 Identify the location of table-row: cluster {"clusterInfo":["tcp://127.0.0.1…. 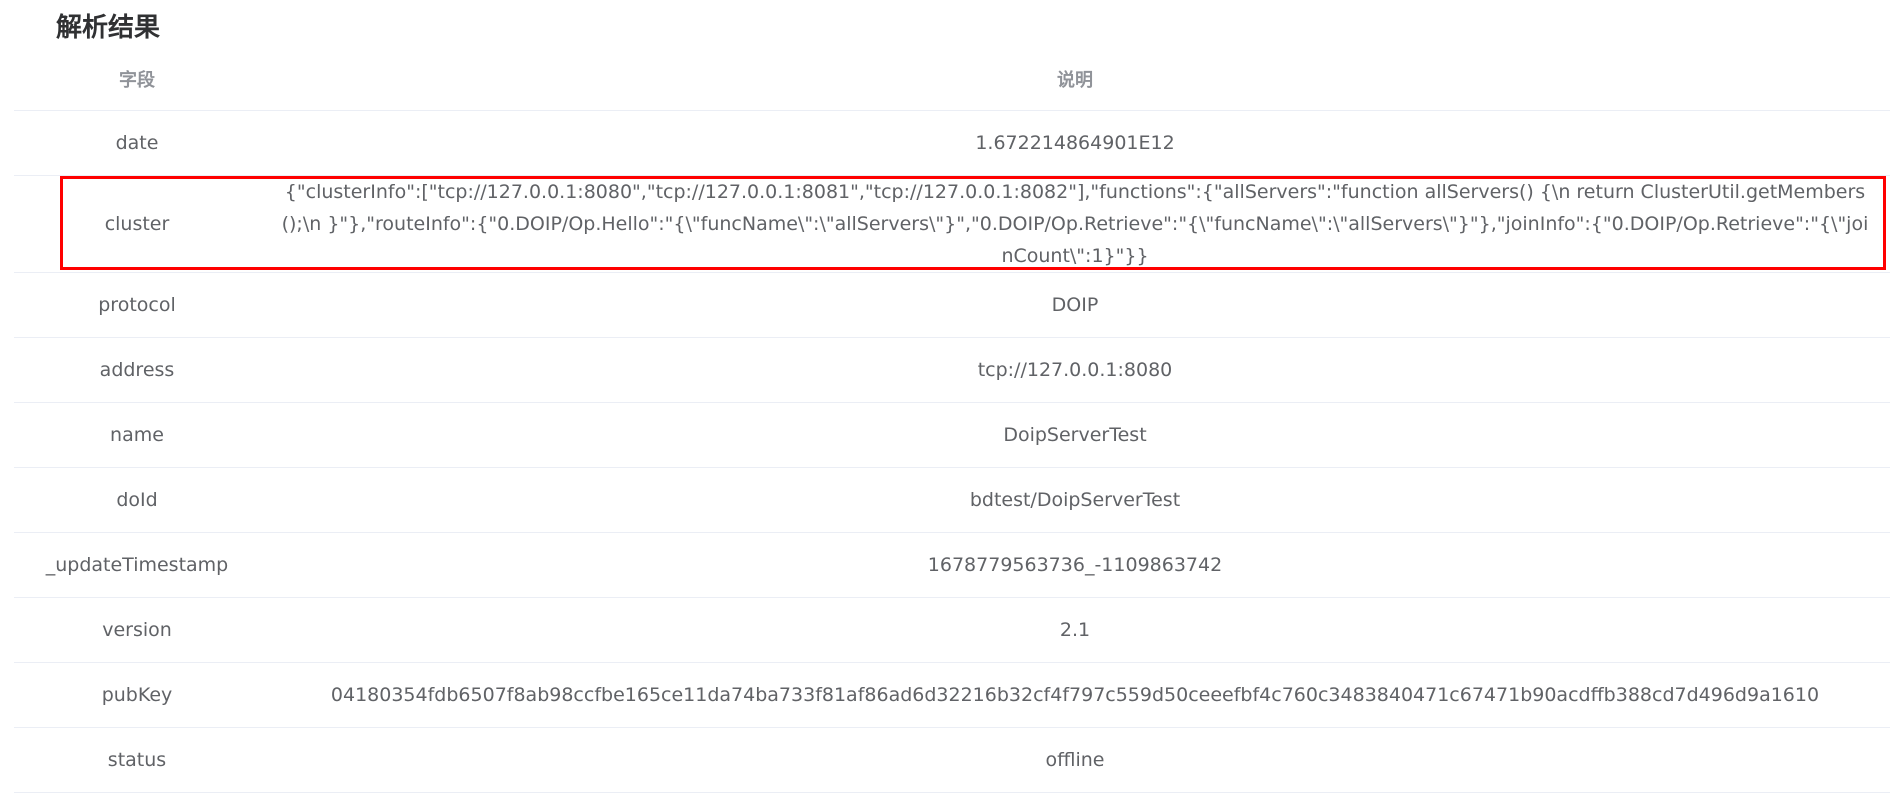
(952, 224).